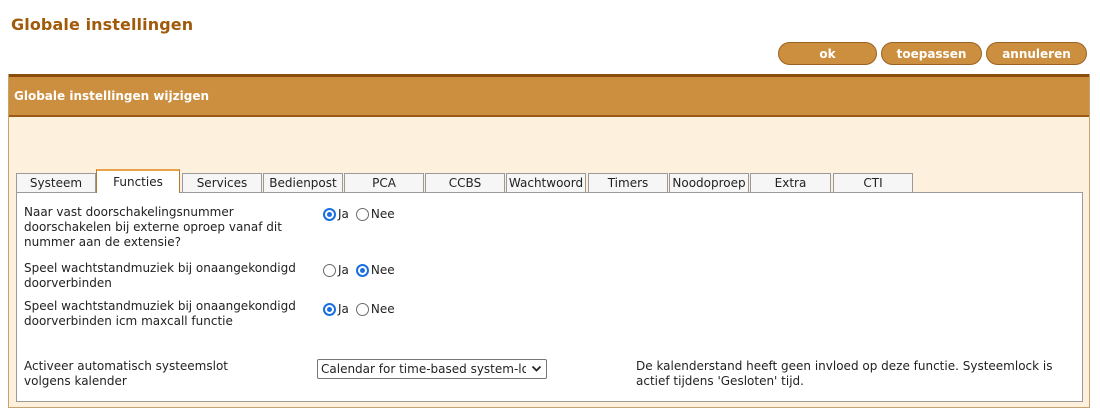 The height and width of the screenshot is (414, 1100). Describe the element at coordinates (465, 182) in the screenshot. I see `tab-ccbs: CCBS` at that location.